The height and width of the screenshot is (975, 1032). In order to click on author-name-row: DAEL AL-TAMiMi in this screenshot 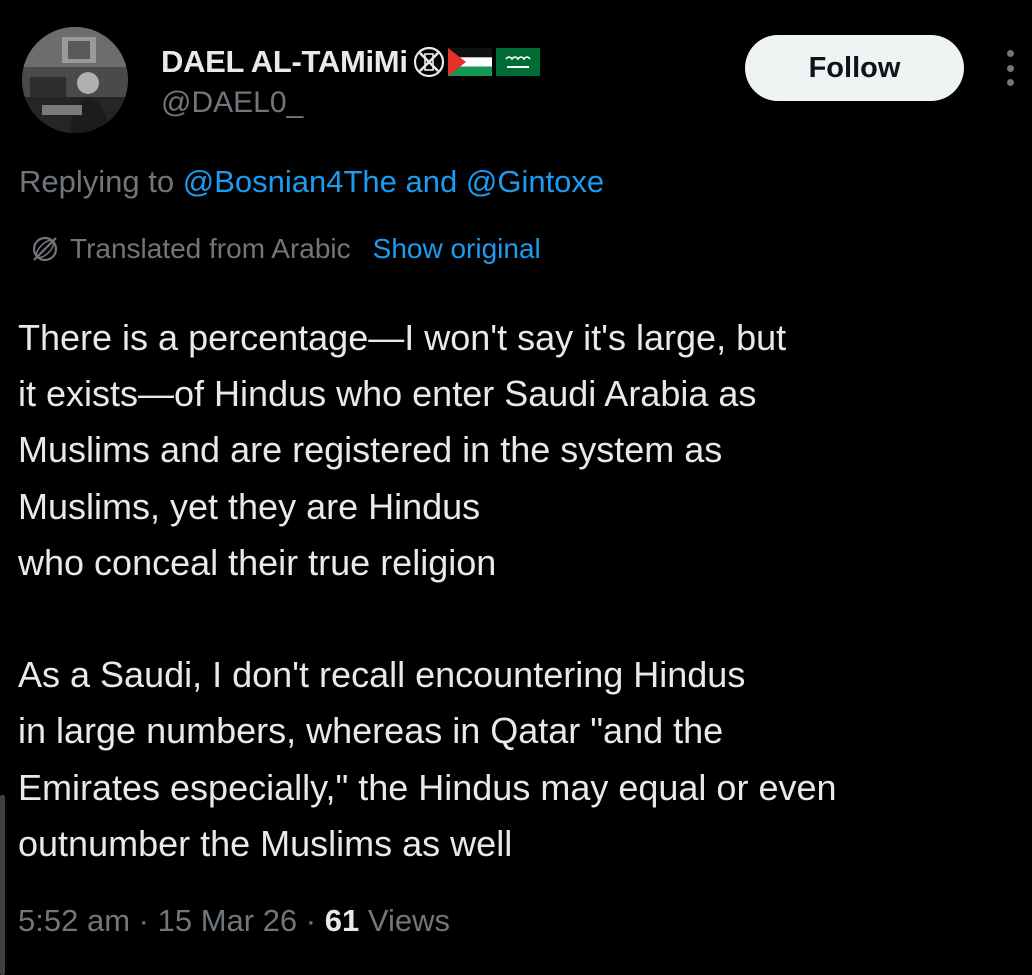, I will do `click(350, 62)`.